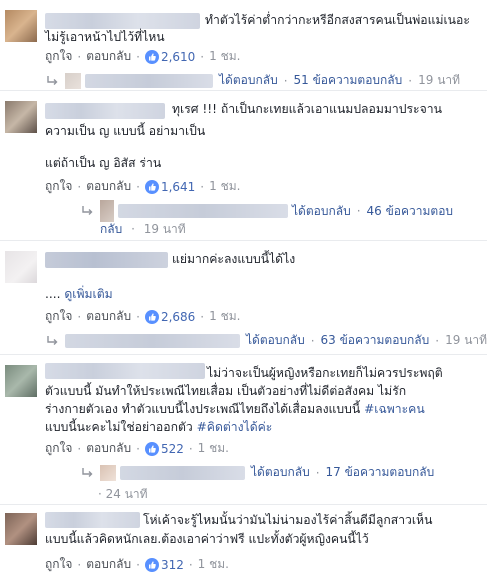 Image resolution: width=487 pixels, height=573 pixels. What do you see at coordinates (410, 211) in the screenshot?
I see `reply-count: 46 ข้อความตอบ` at bounding box center [410, 211].